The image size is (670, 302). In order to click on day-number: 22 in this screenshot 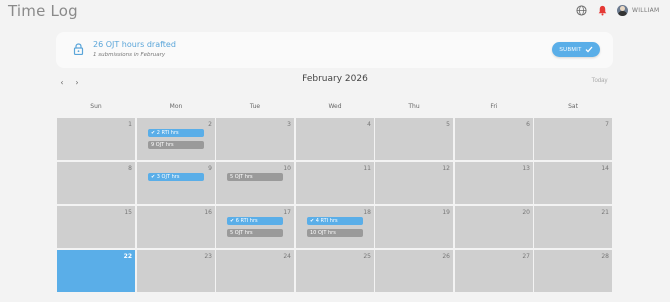, I will do `click(127, 256)`.